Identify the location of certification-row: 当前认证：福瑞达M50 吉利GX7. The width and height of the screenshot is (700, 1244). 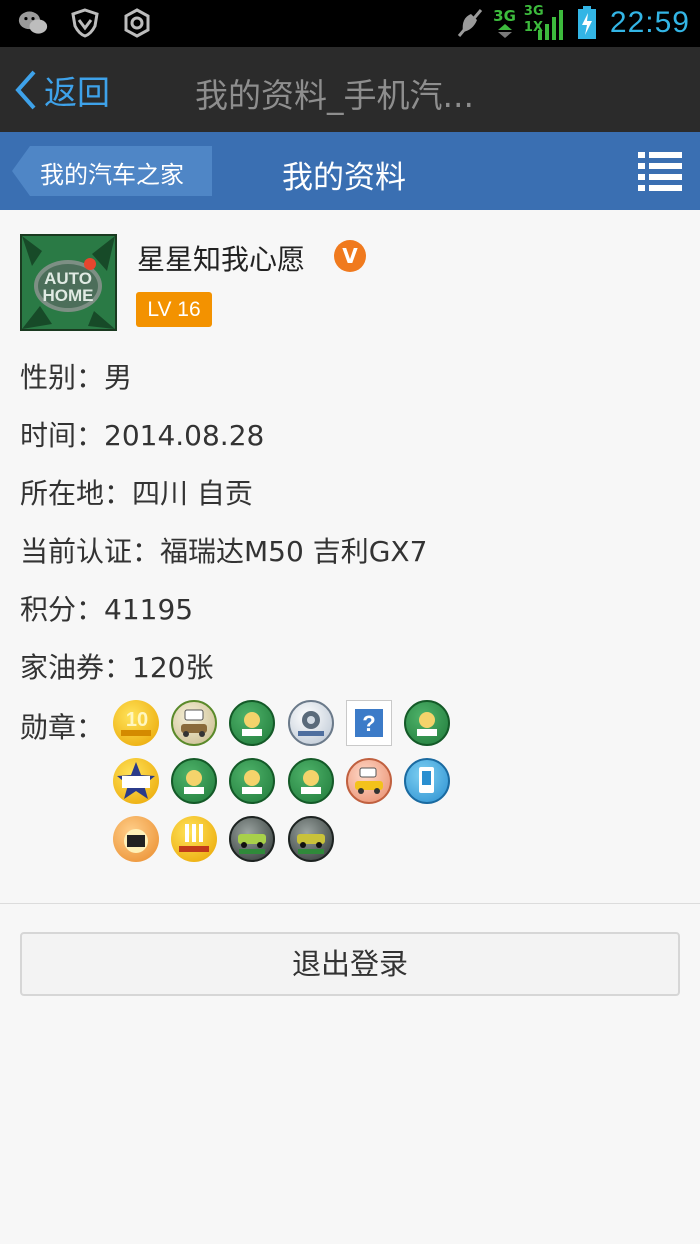
(224, 551).